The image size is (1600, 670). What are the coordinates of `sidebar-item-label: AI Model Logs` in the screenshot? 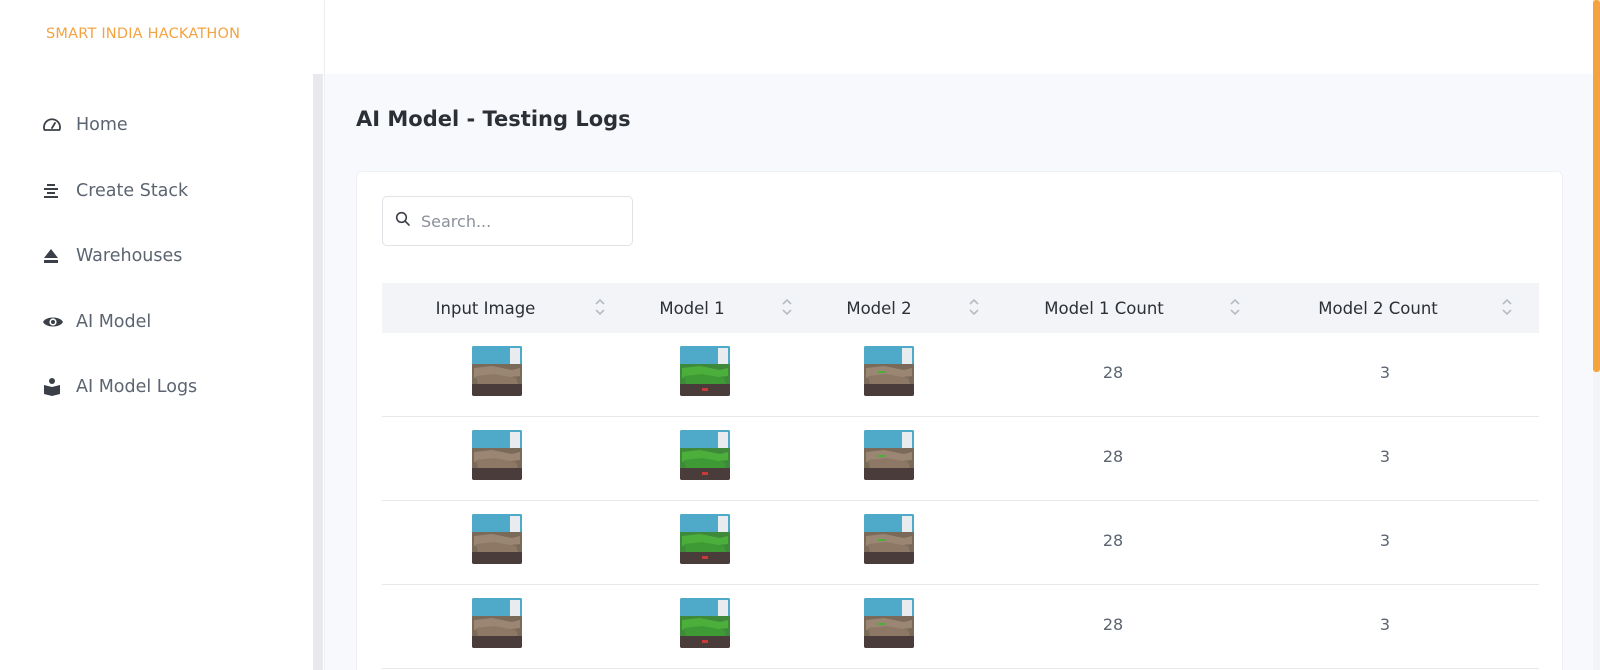 It's located at (137, 387).